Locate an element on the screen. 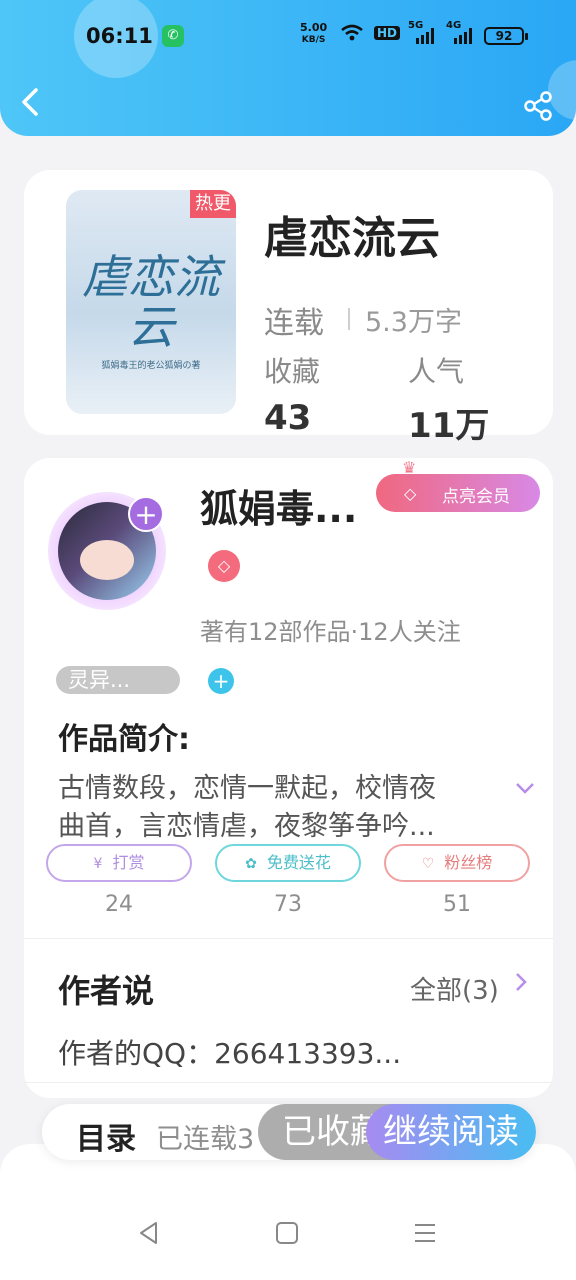 The image size is (576, 1280). share-button is located at coordinates (540, 108).